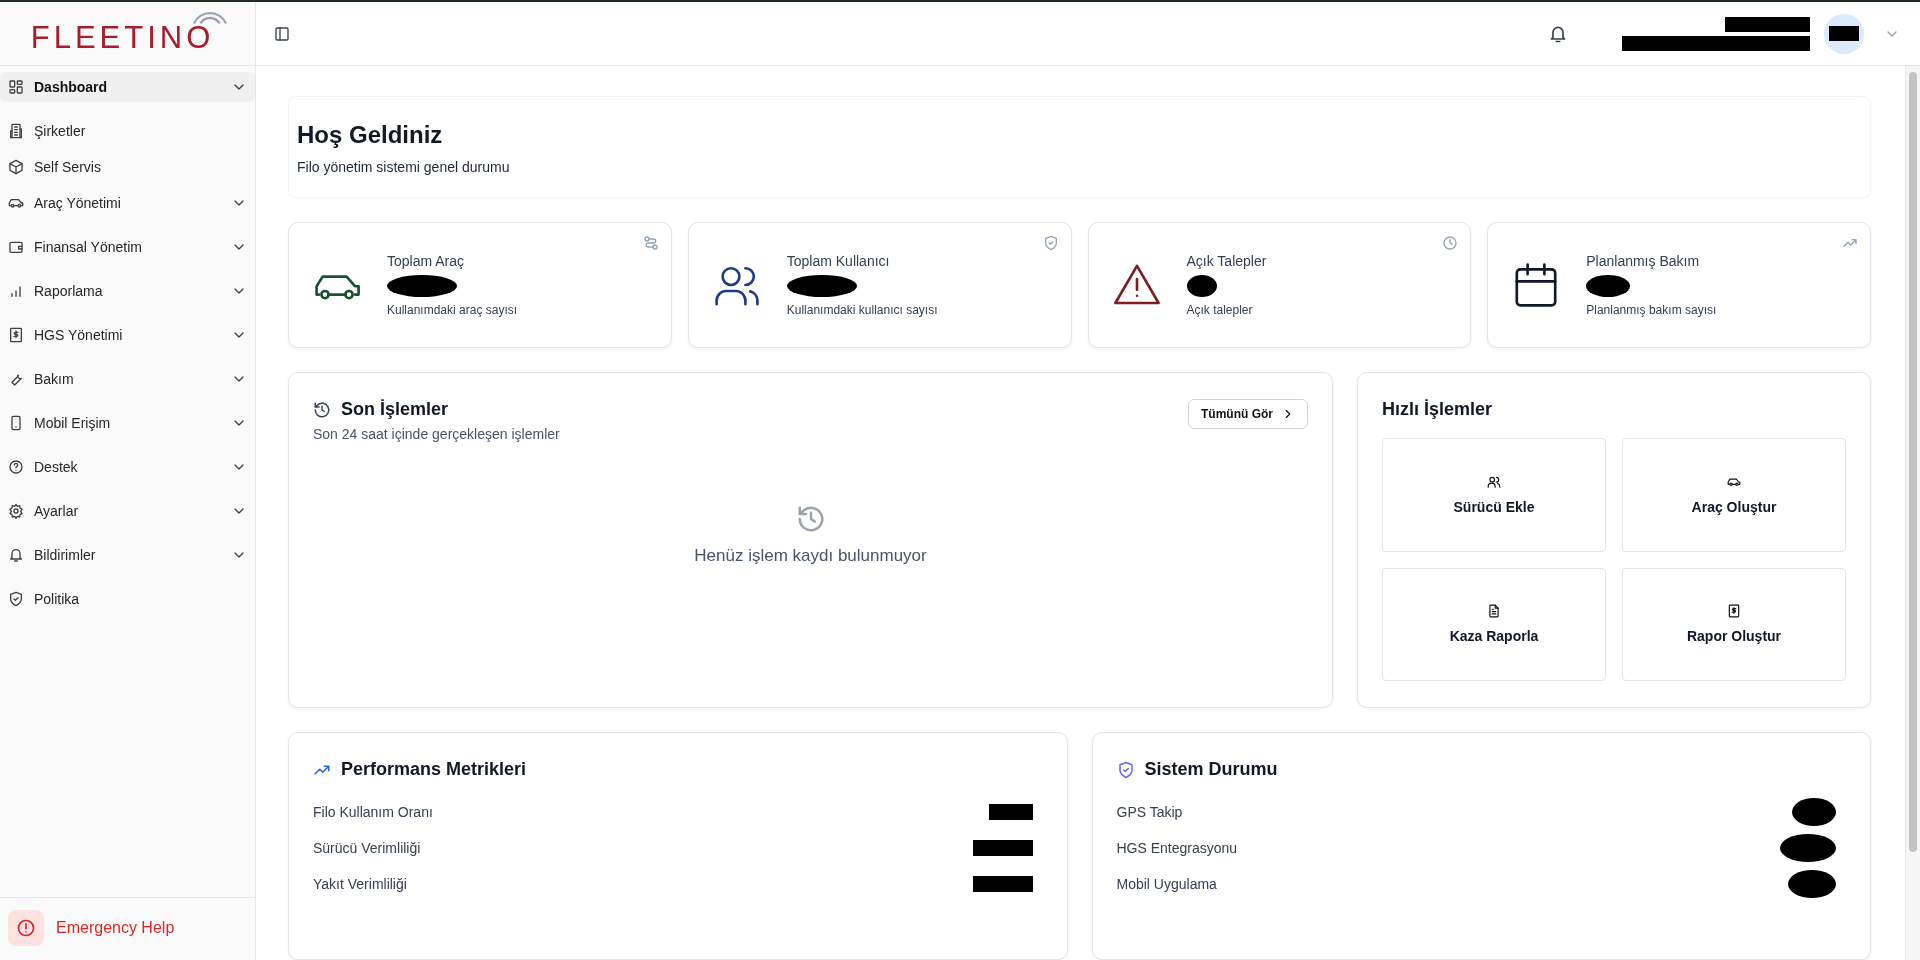 This screenshot has height=960, width=1920. Describe the element at coordinates (127, 291) in the screenshot. I see `sidebar-item: Raporlama` at that location.